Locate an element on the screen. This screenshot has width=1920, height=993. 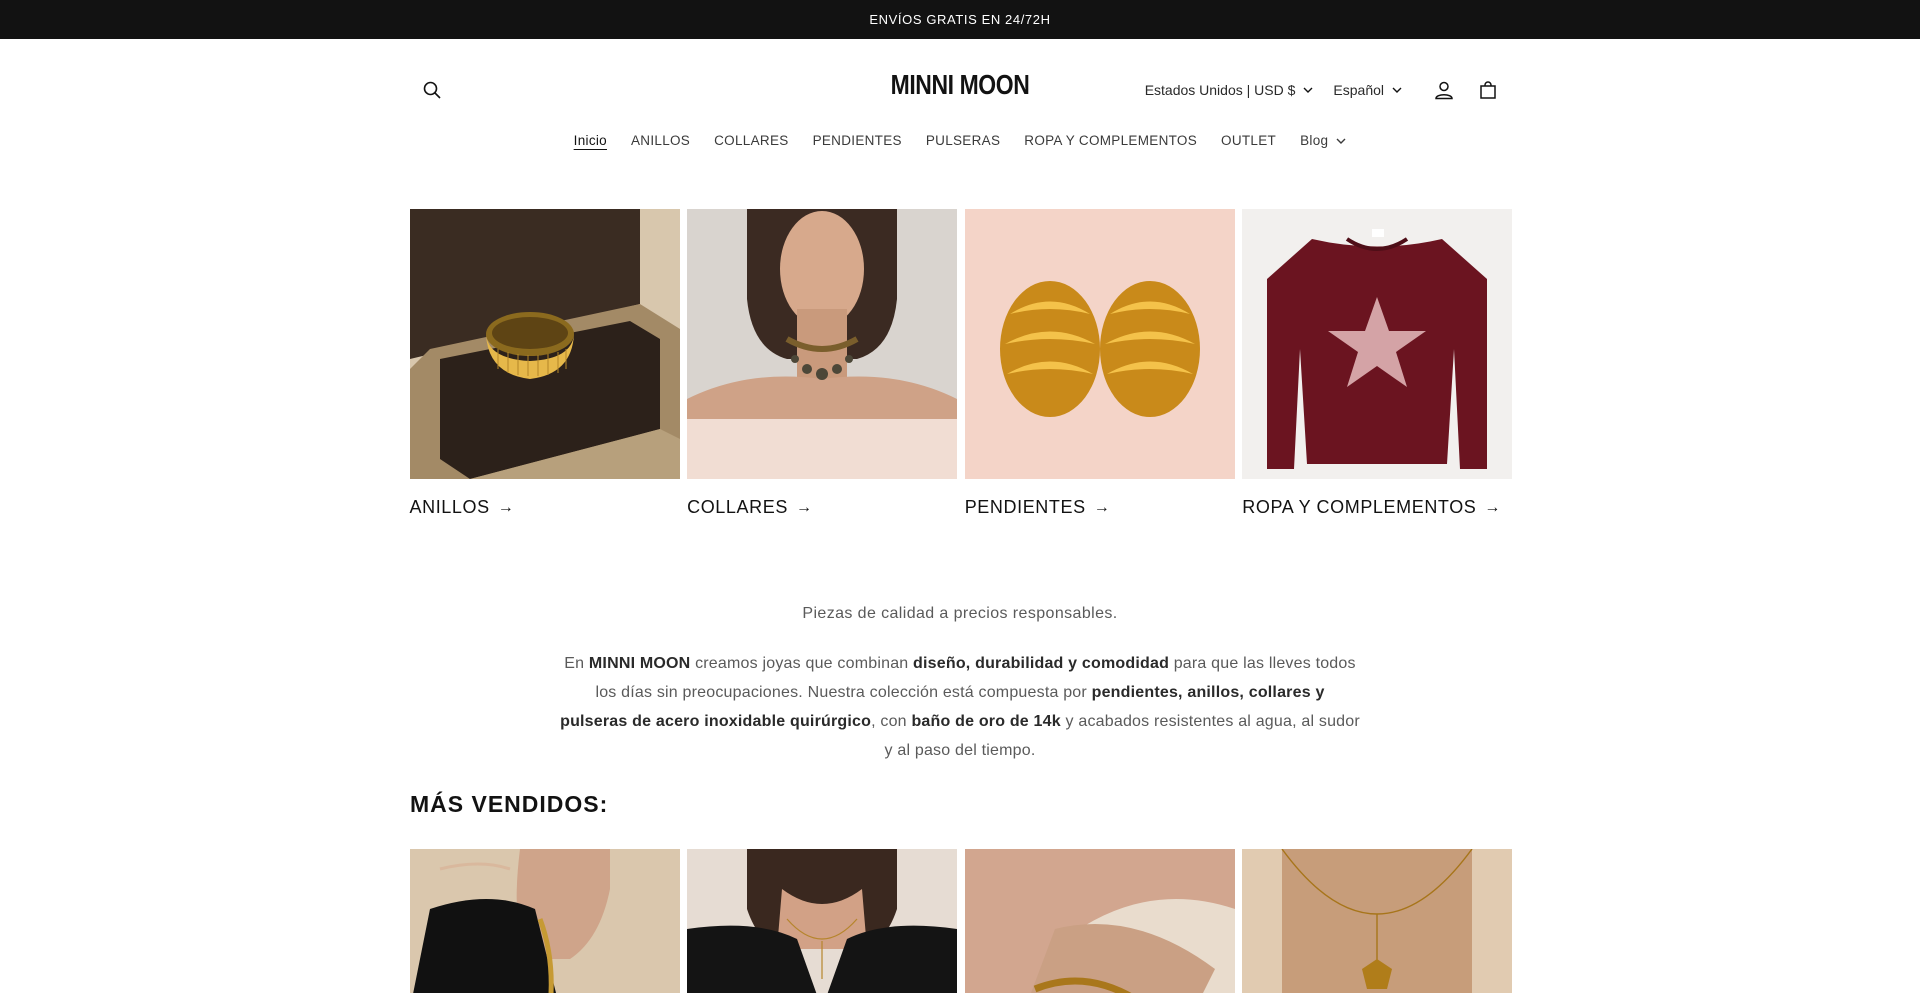
bestsellers-grid is located at coordinates (961, 921).